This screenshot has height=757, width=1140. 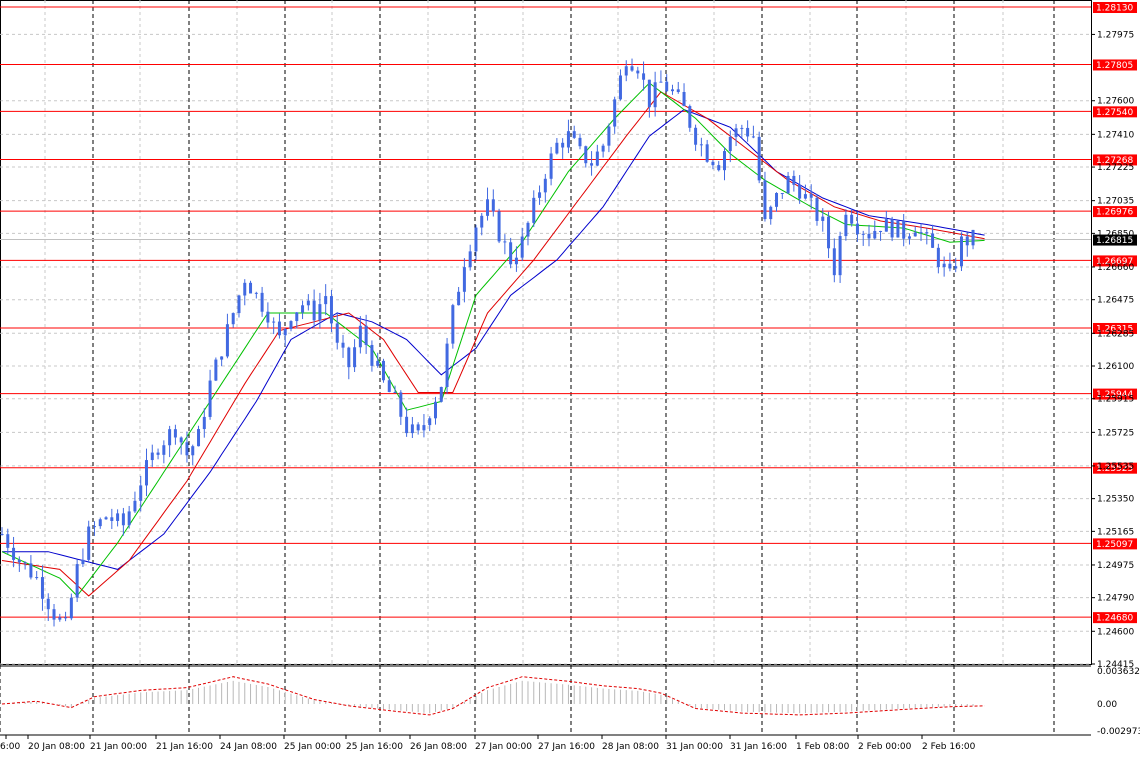 I want to click on price-tick-label: 1.25725, so click(x=1115, y=433).